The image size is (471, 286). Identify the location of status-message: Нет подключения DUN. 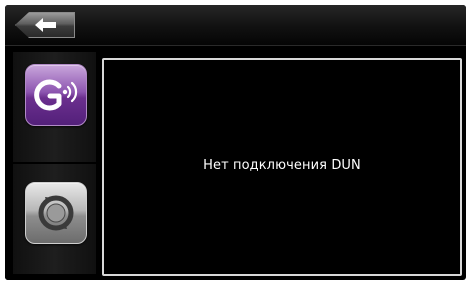
(282, 165).